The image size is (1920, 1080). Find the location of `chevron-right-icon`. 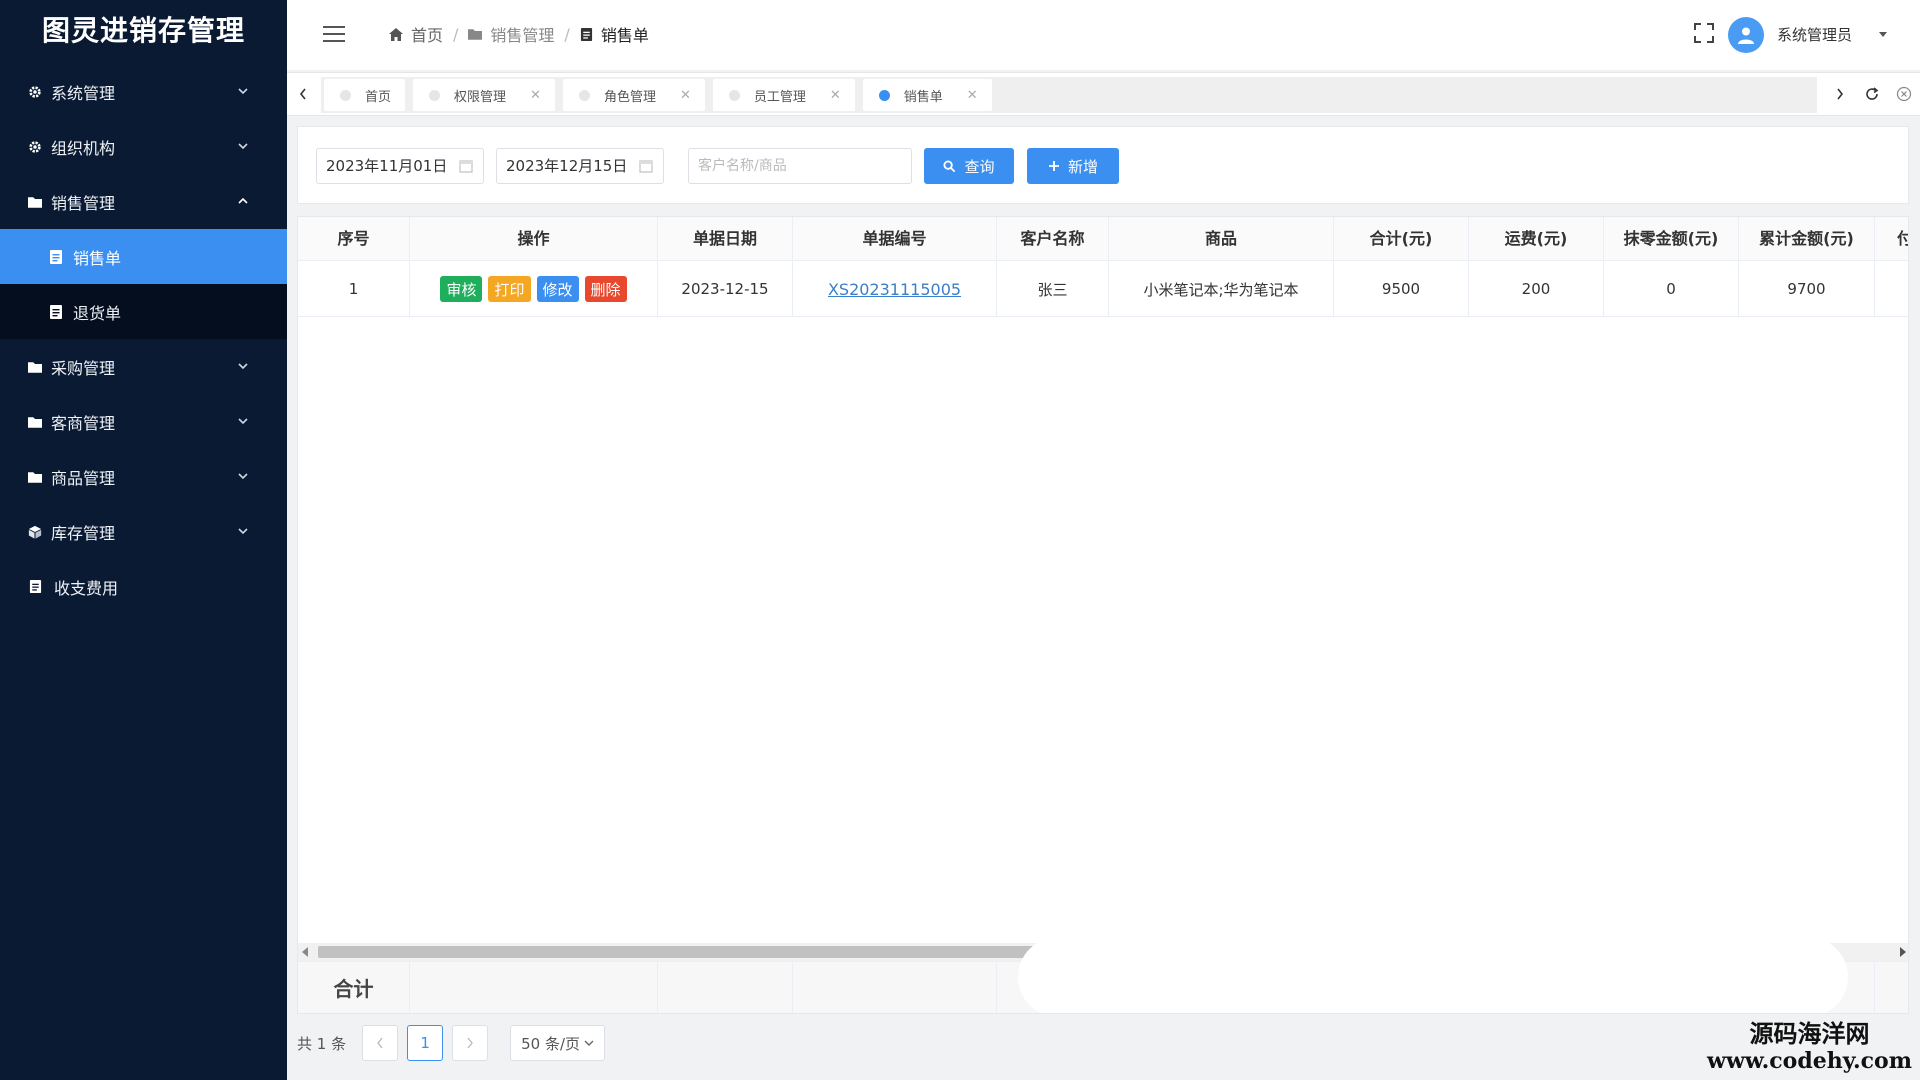

chevron-right-icon is located at coordinates (1840, 94).